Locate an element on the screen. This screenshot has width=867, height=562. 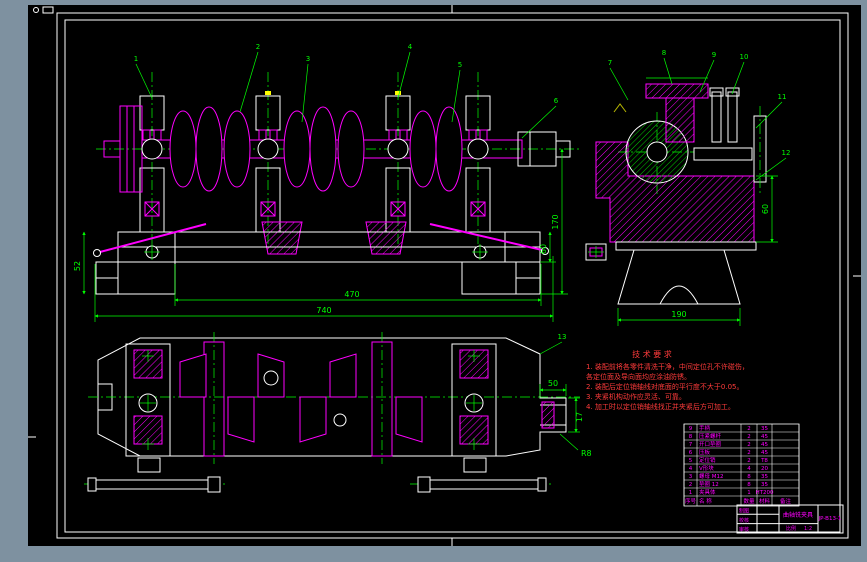
bom-header-cell: 材料 is located at coordinates (765, 501).